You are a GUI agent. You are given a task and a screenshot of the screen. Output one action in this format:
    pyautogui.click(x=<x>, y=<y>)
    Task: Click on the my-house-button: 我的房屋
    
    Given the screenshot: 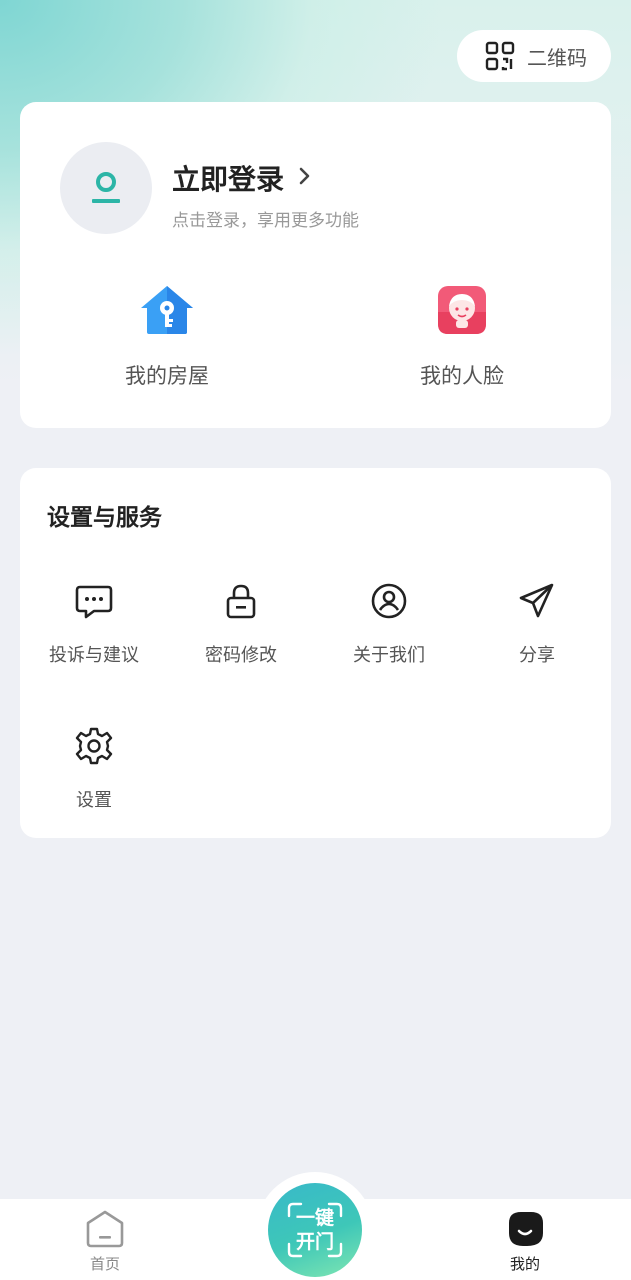 What is the action you would take?
    pyautogui.click(x=167, y=336)
    